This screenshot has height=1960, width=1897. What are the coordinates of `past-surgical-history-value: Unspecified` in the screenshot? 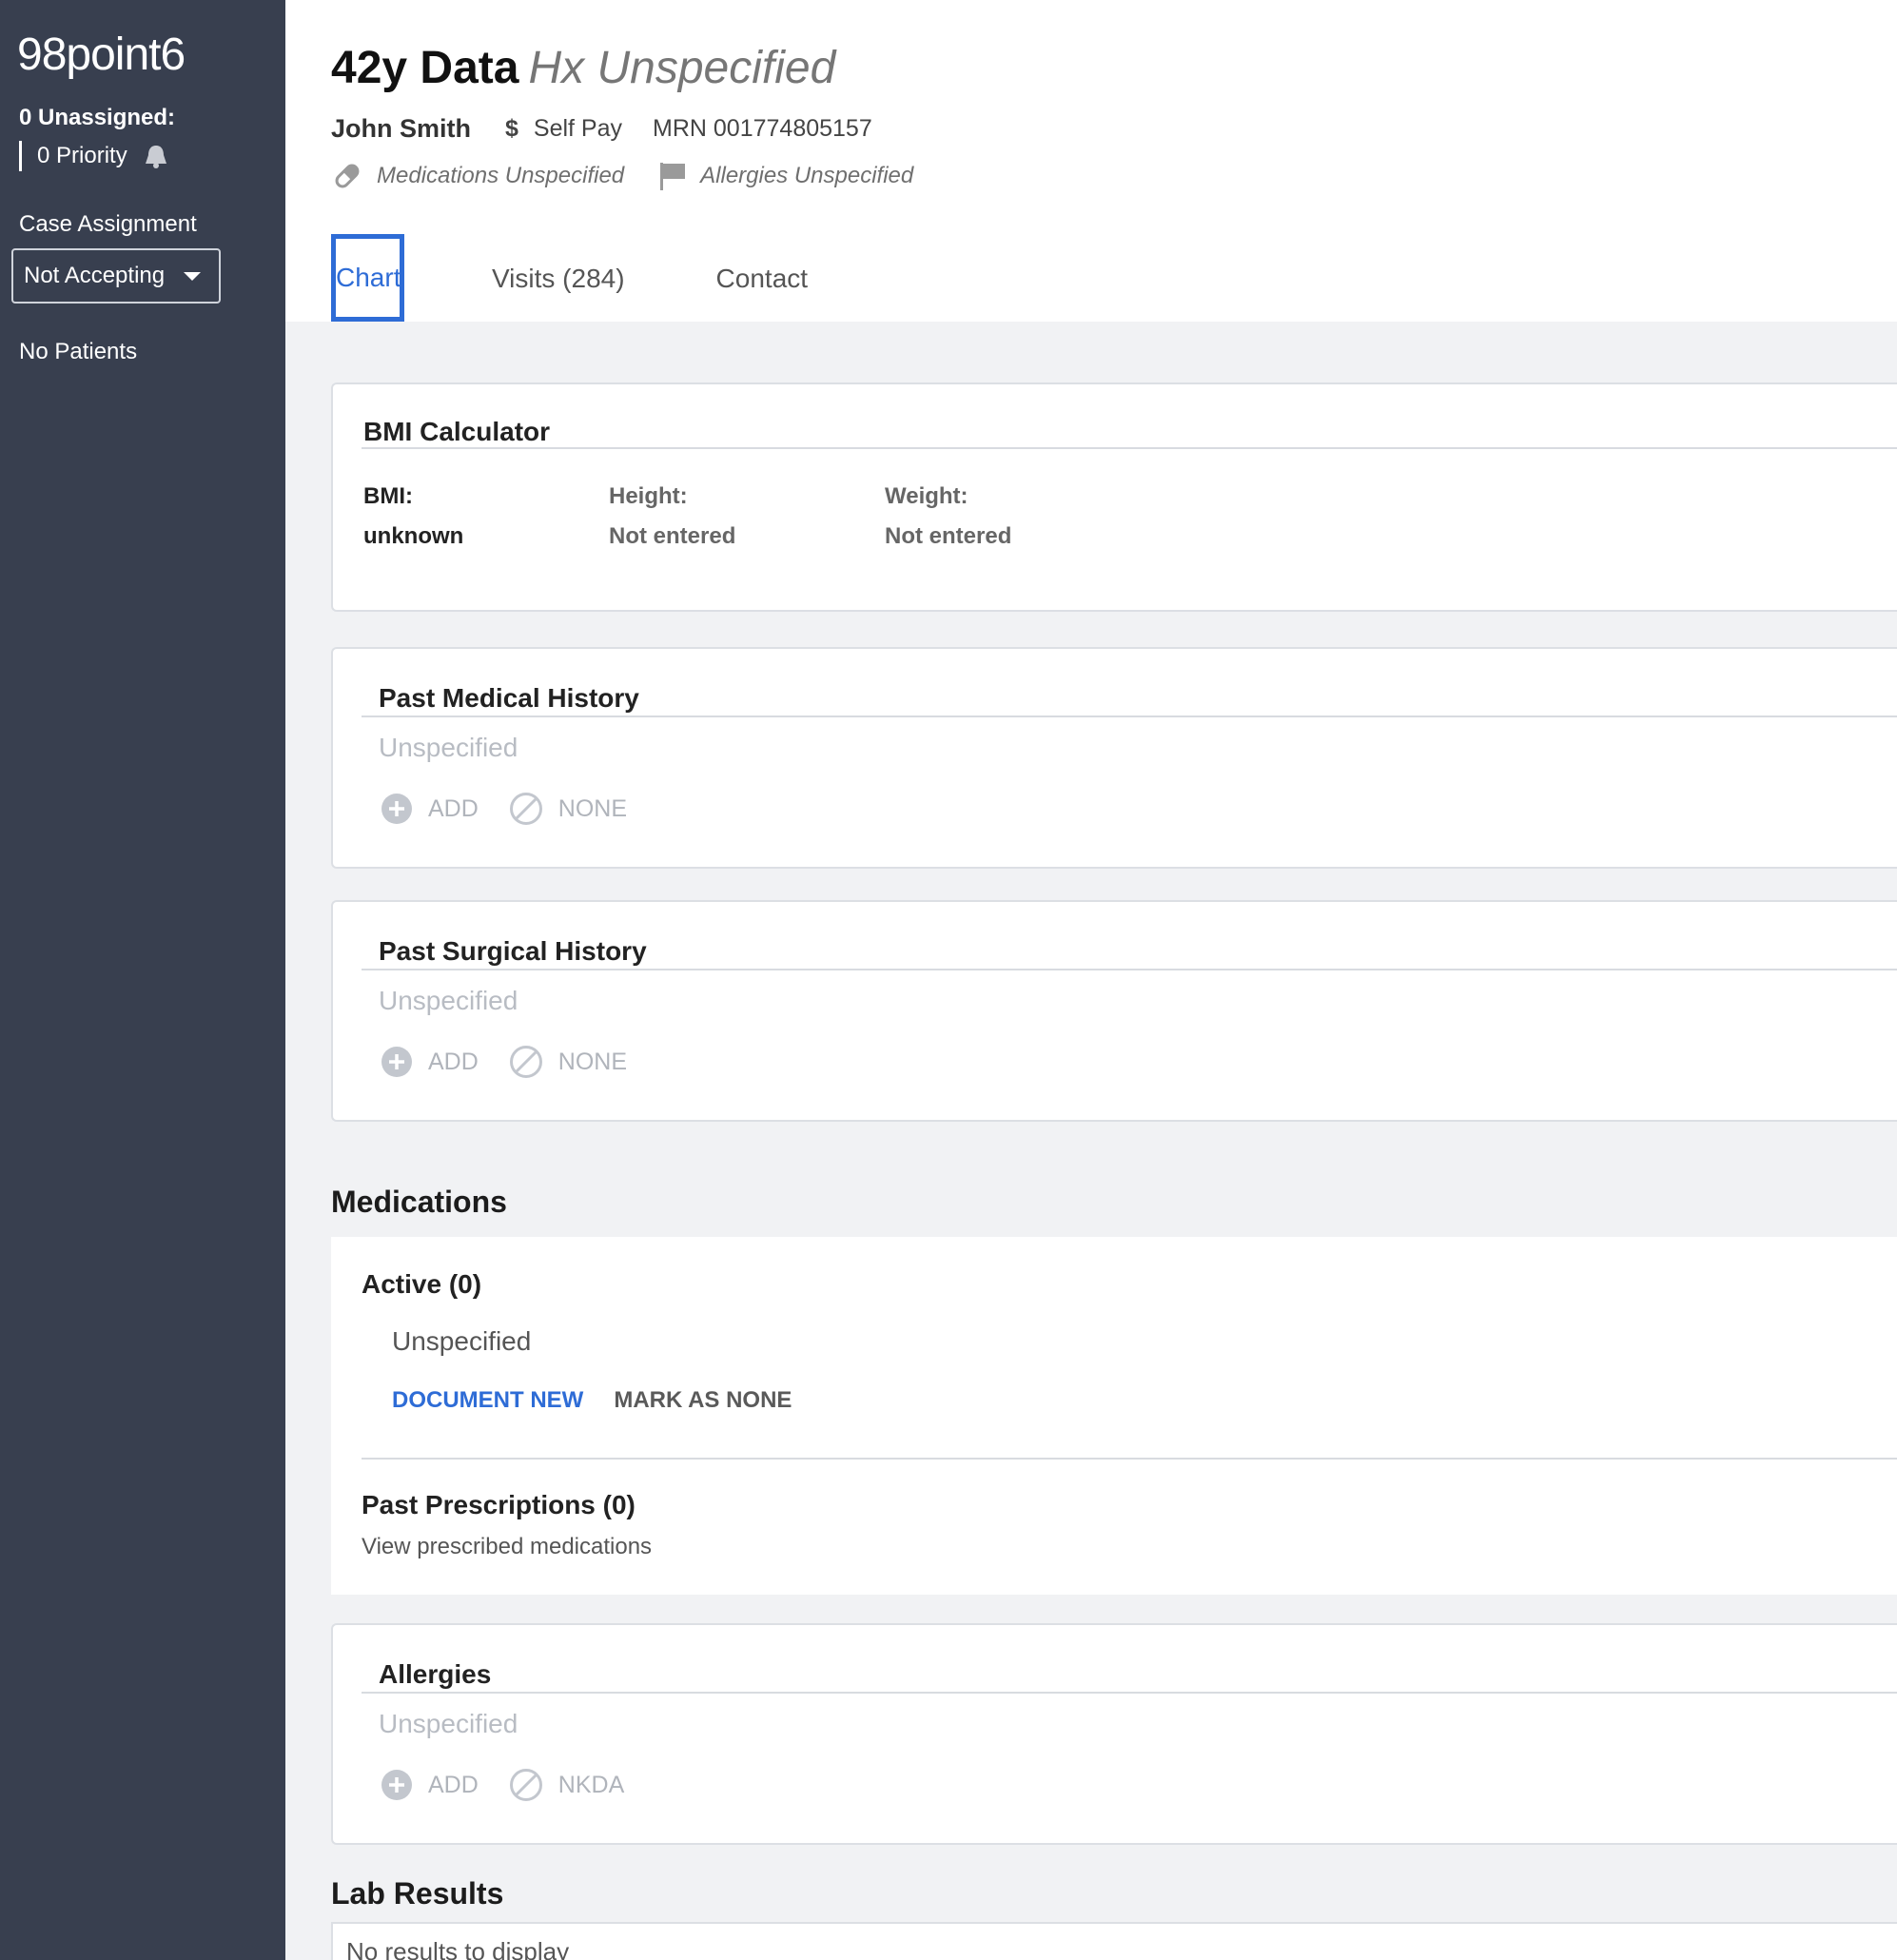 It's located at (448, 1001).